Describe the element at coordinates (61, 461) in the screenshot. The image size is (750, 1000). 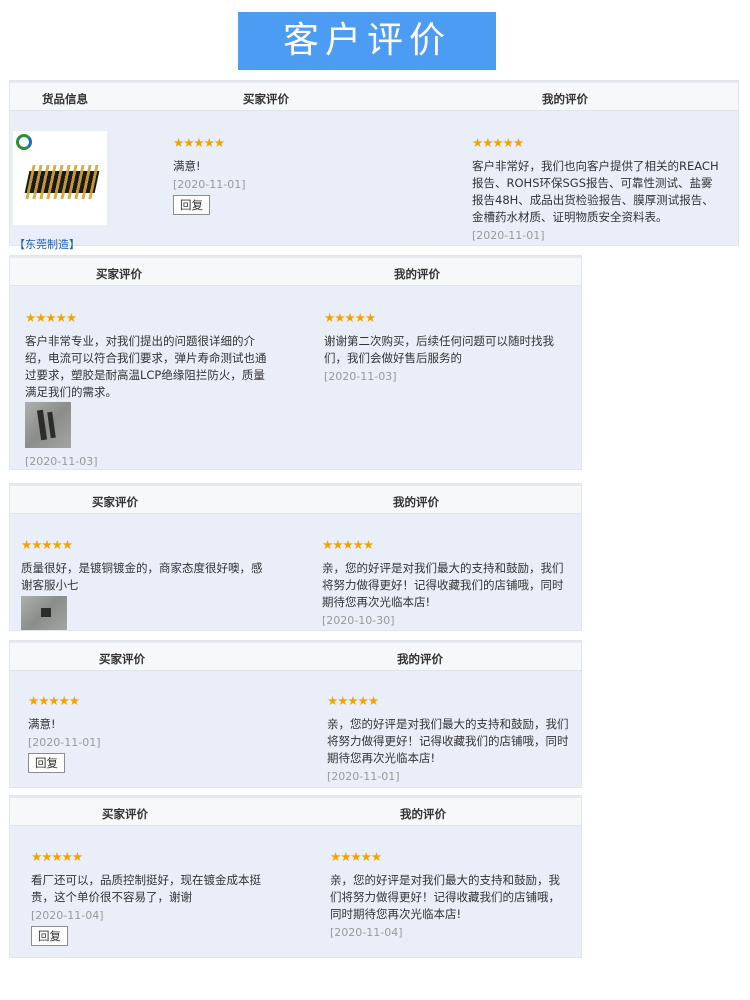
I see `buyer-review-date: [2020-11-03]` at that location.